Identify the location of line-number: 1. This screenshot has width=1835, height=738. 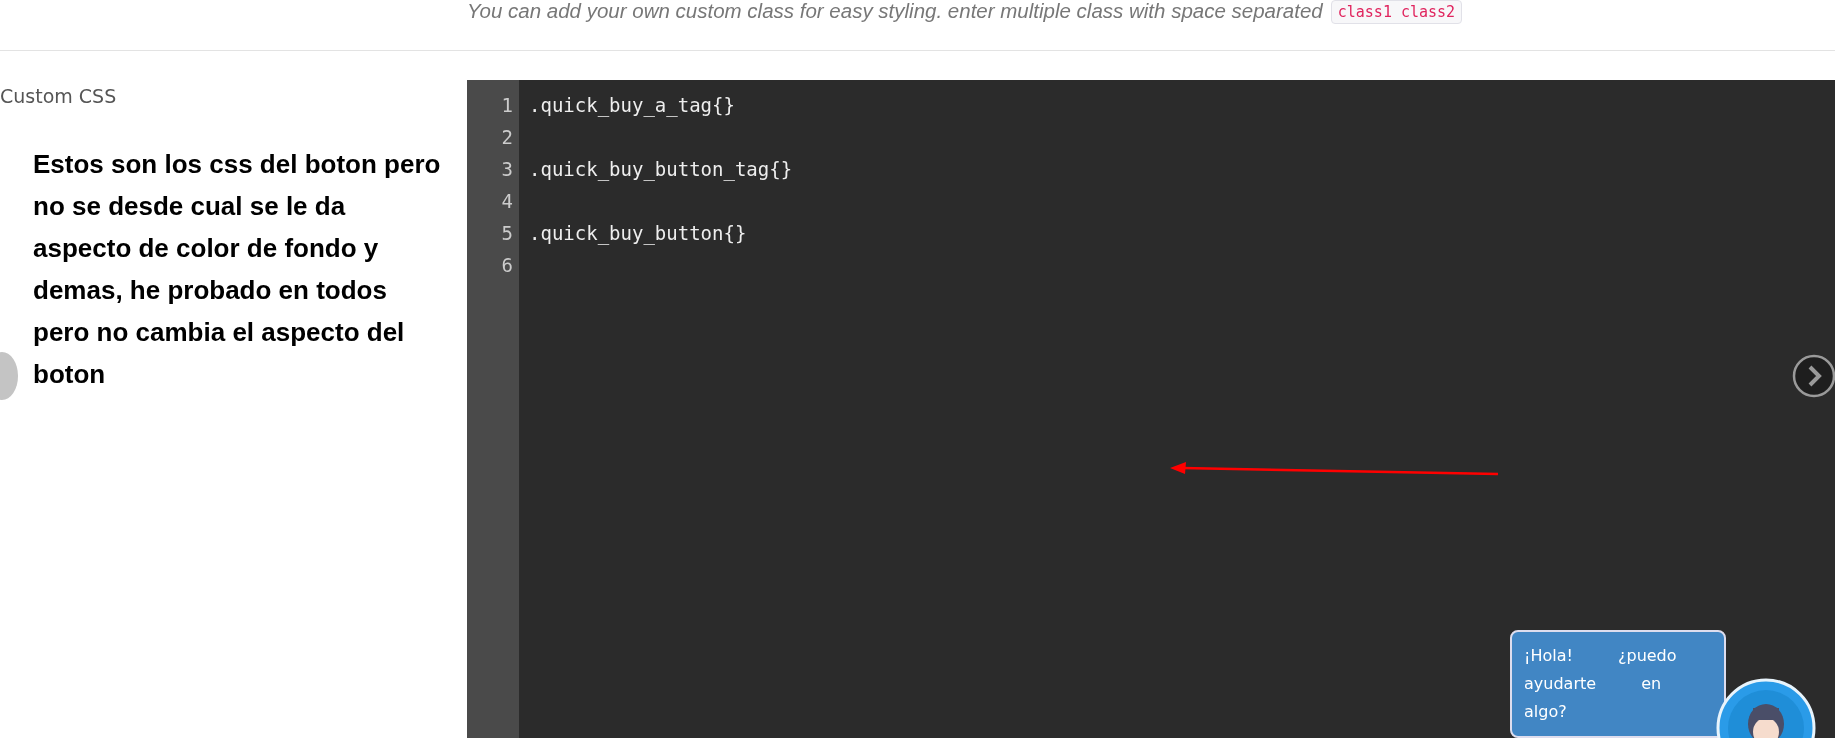
(507, 105).